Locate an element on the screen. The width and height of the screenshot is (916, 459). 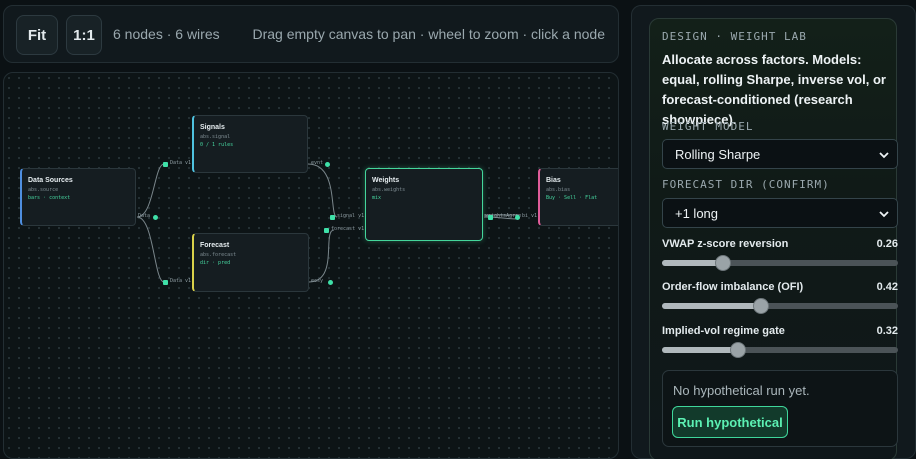
port-label-signals-out: evnt is located at coordinates (317, 163).